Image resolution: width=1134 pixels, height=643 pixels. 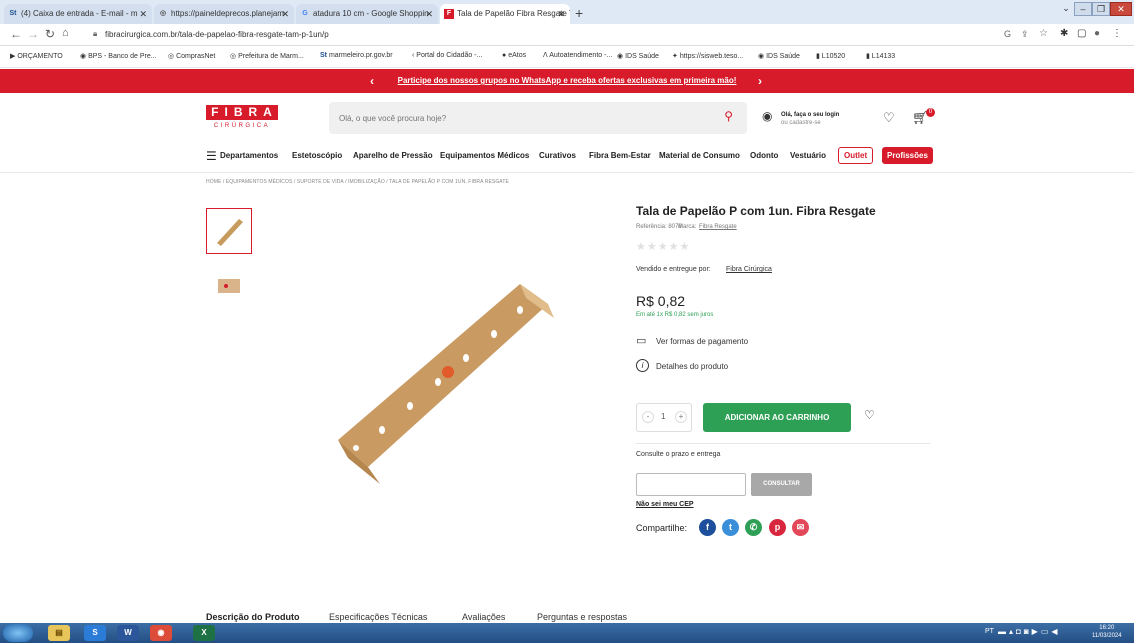 I want to click on sidepanel-icon: ▢, so click(x=1081, y=33).